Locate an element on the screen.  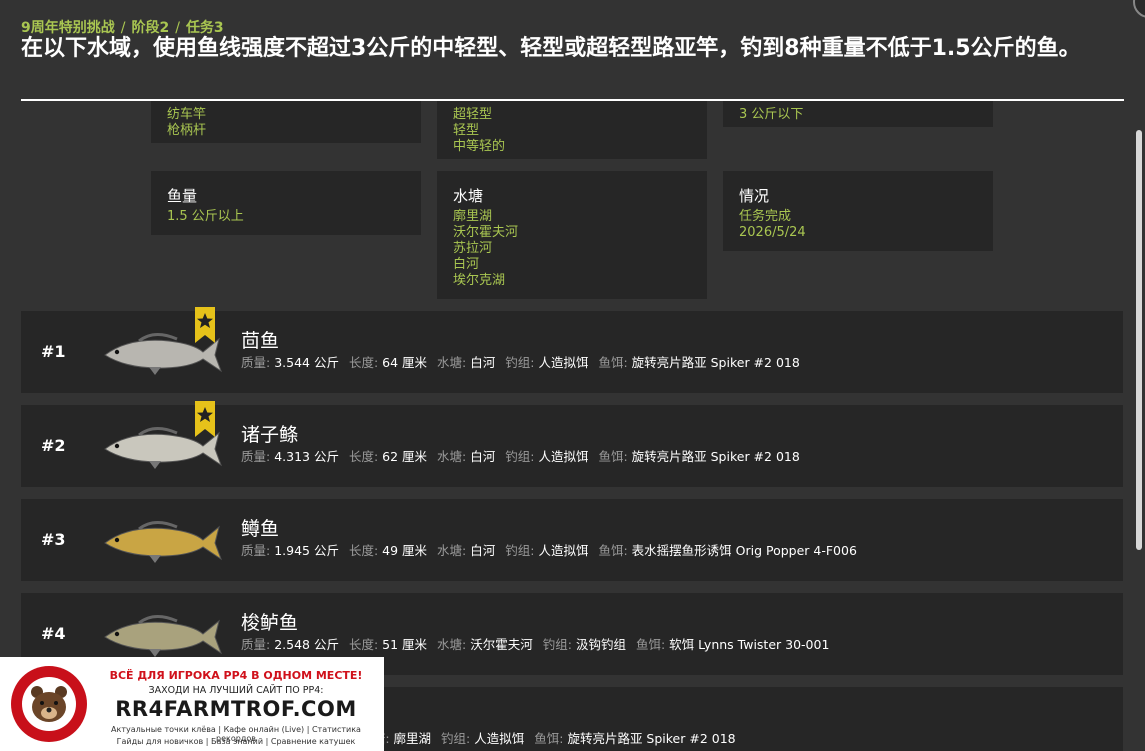
fish-name: 鳟鱼 is located at coordinates (260, 529).